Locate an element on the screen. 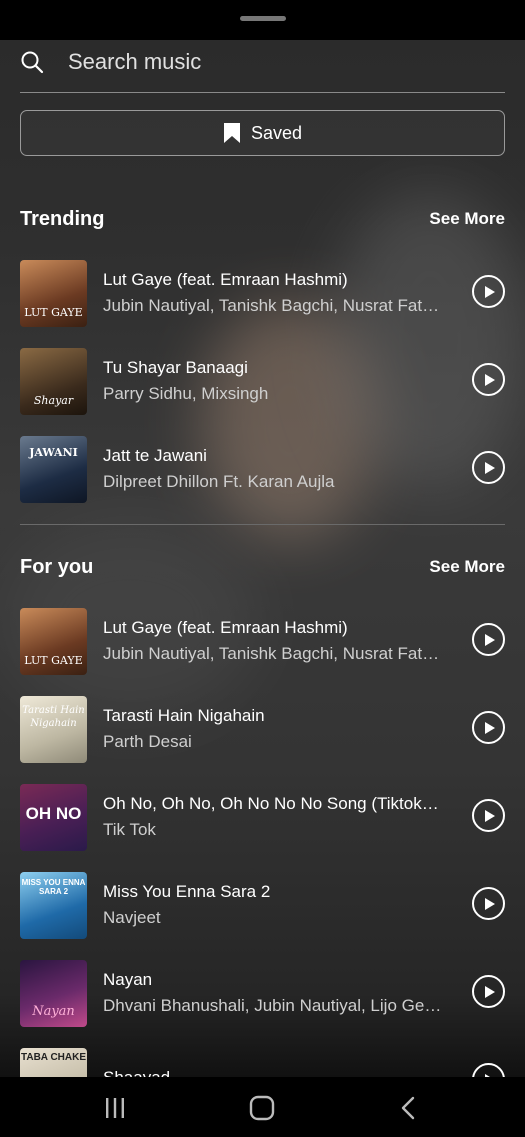 The width and height of the screenshot is (525, 1137). saved-button: Saved is located at coordinates (262, 133).